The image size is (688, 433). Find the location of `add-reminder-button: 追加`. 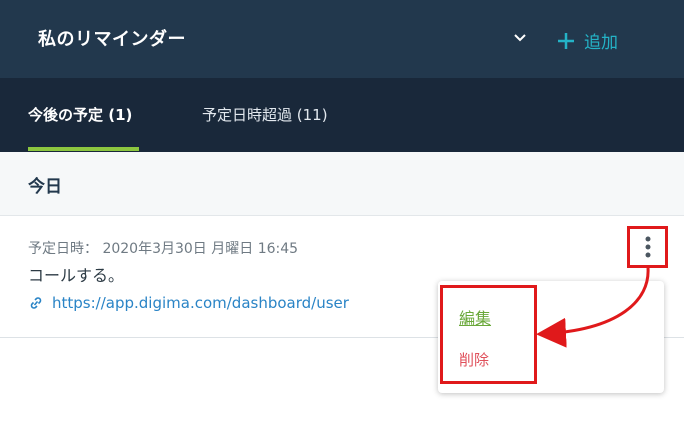

add-reminder-button: 追加 is located at coordinates (587, 40).